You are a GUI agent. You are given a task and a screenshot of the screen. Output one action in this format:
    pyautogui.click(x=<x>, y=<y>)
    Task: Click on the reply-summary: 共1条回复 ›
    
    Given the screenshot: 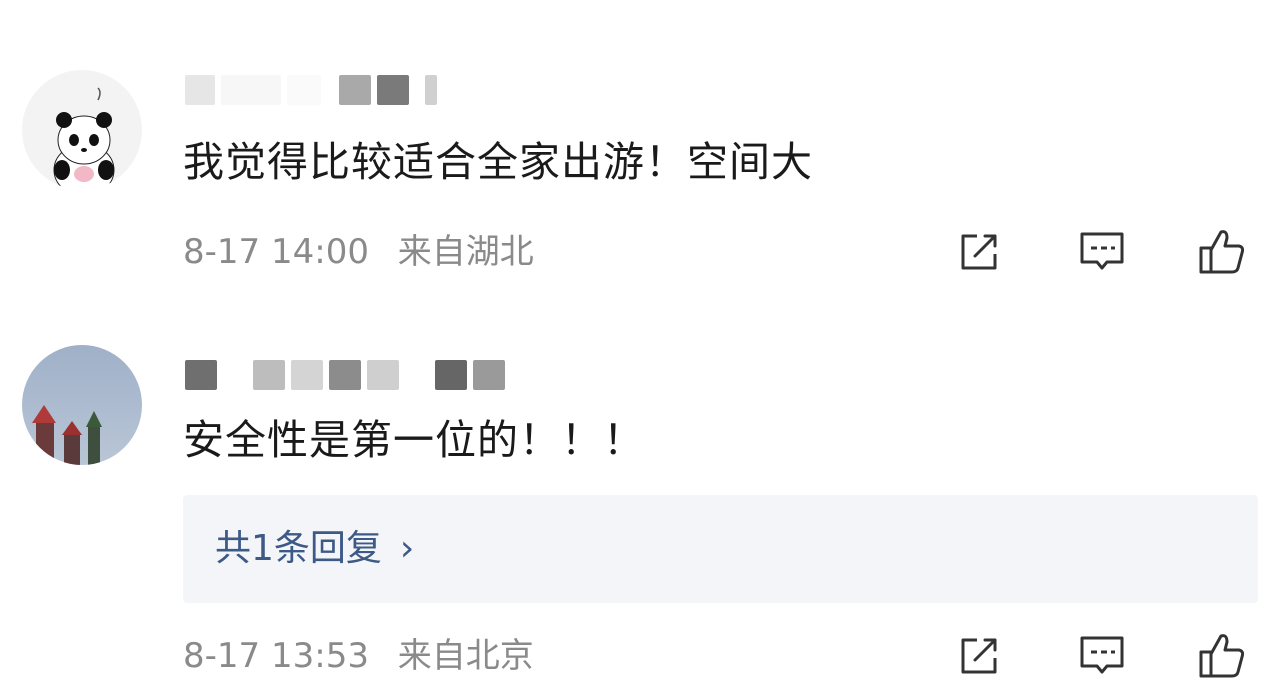 What is the action you would take?
    pyautogui.click(x=314, y=549)
    